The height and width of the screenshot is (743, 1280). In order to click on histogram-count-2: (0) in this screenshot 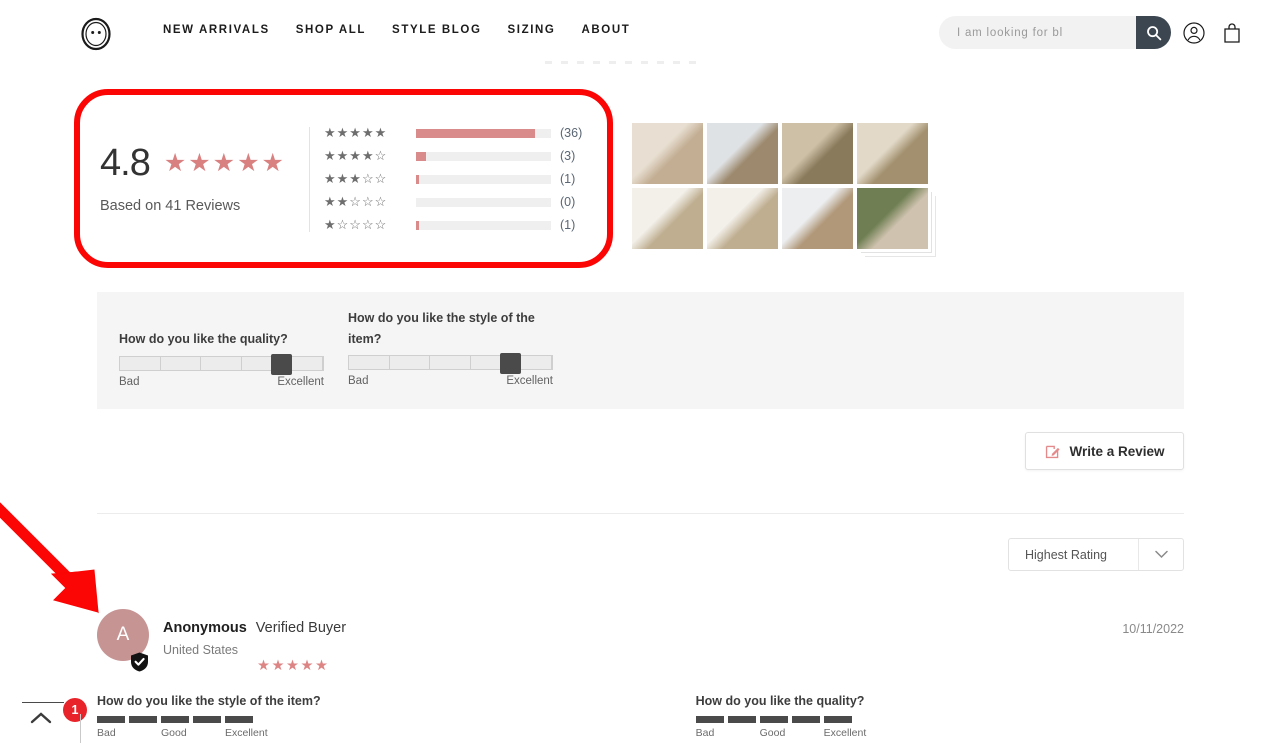, I will do `click(568, 202)`.